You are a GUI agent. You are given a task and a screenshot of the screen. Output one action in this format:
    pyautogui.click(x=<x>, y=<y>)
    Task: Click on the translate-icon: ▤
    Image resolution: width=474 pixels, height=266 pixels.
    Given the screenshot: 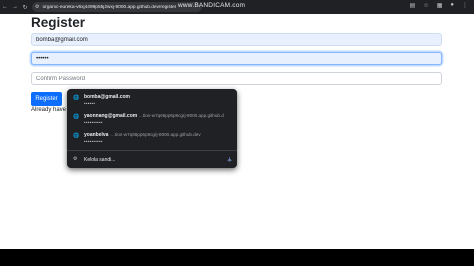 What is the action you would take?
    pyautogui.click(x=413, y=5)
    